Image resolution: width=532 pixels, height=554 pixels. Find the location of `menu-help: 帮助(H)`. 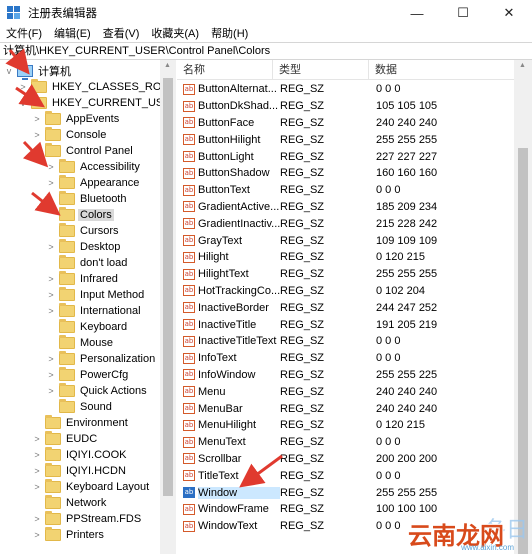

menu-help: 帮助(H) is located at coordinates (229, 34).